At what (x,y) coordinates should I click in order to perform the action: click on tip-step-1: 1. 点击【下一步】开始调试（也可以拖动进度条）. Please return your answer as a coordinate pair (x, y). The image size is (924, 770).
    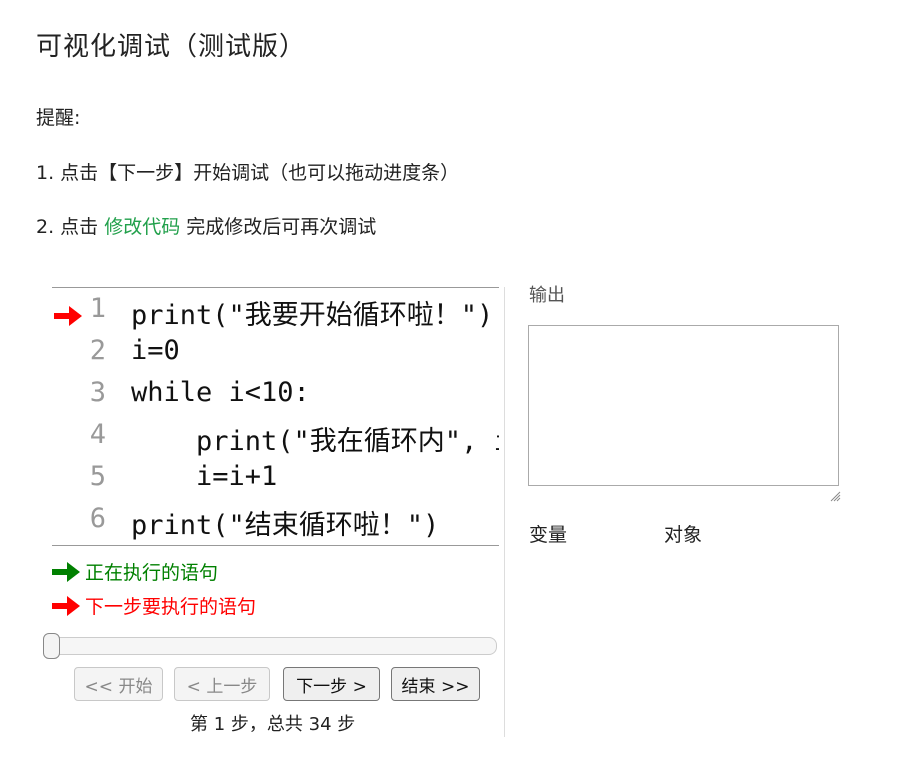
    Looking at the image, I should click on (248, 173).